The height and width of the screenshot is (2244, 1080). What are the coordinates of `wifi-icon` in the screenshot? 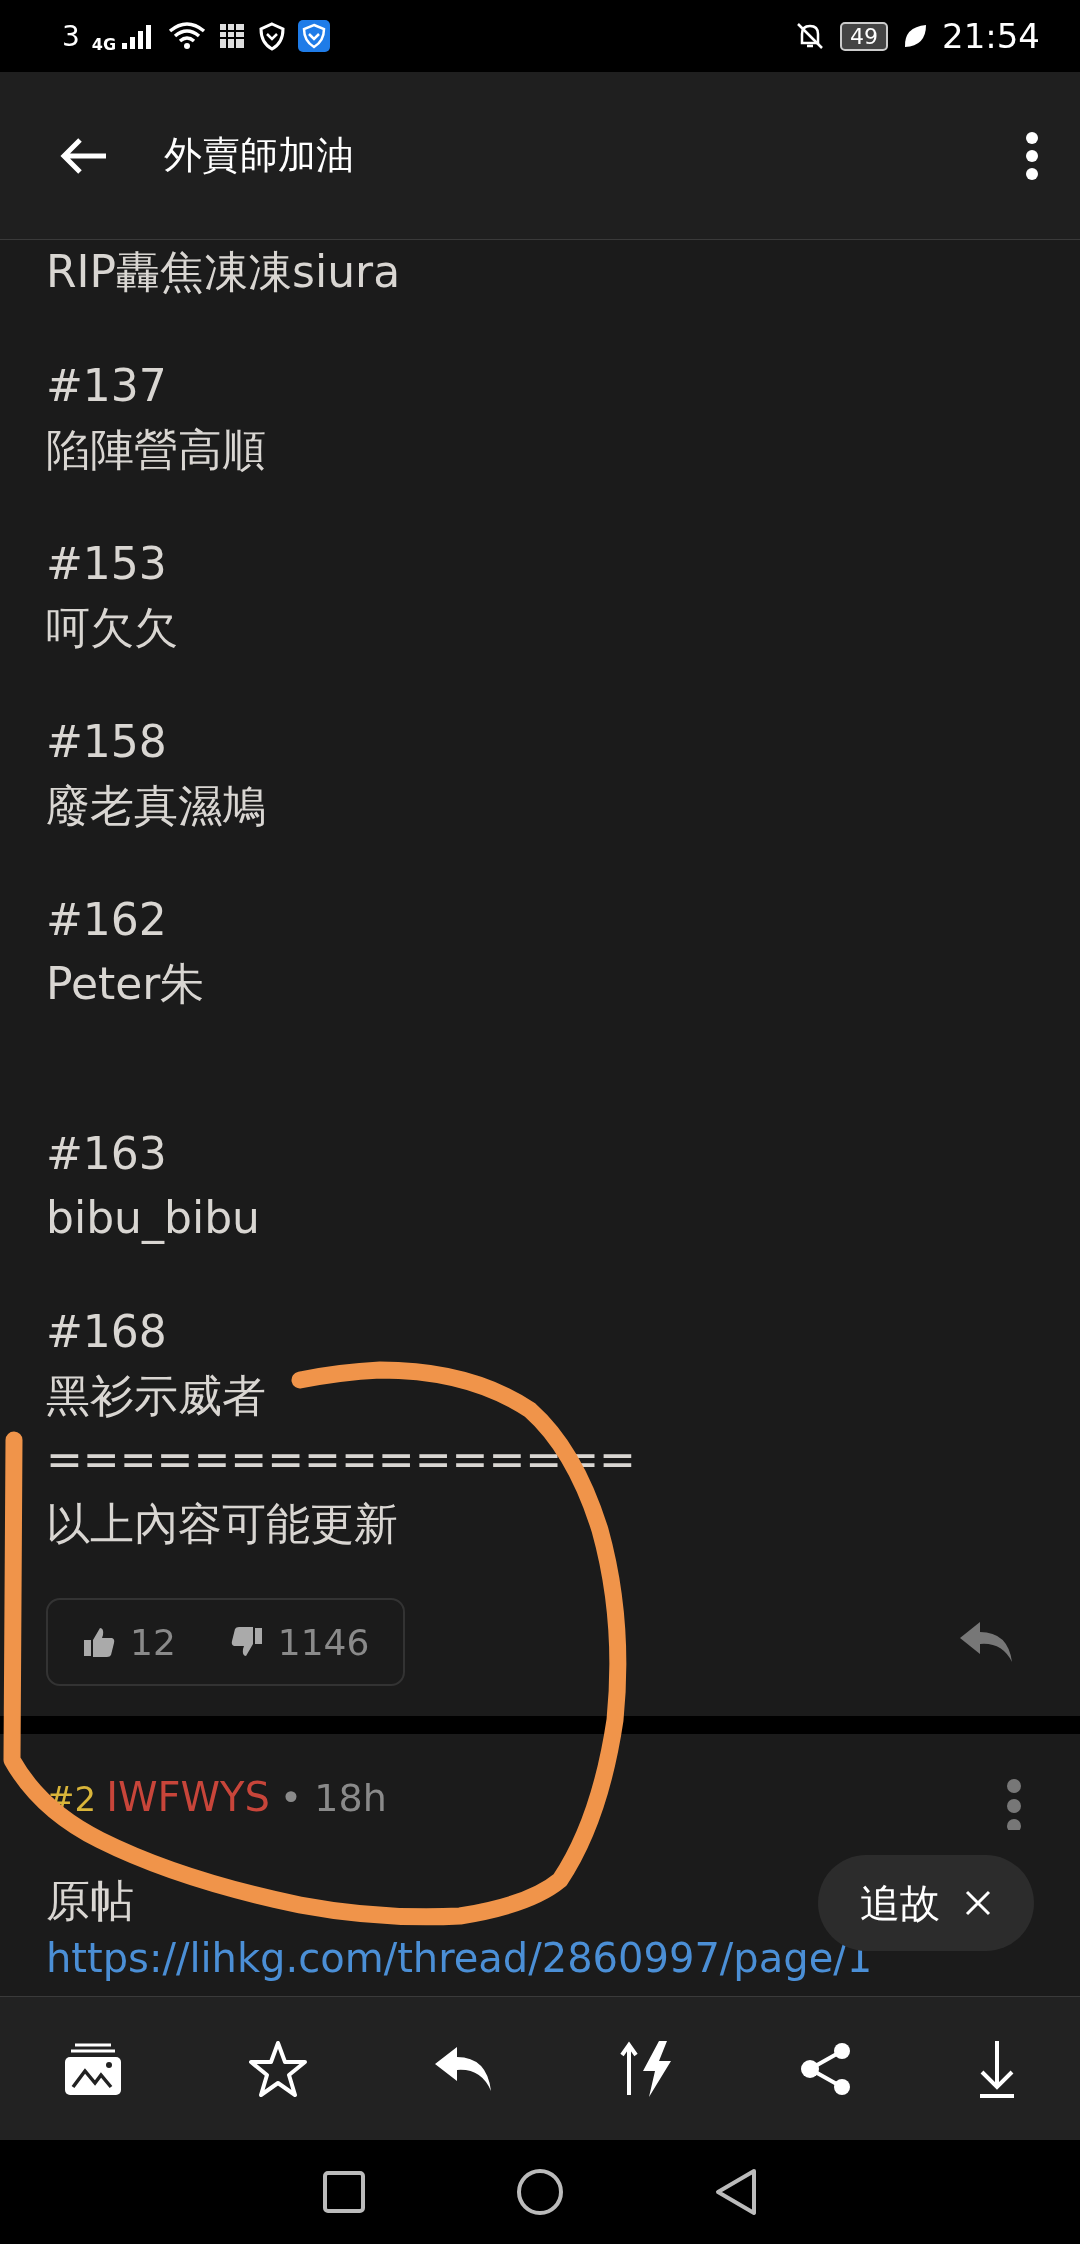 It's located at (187, 36).